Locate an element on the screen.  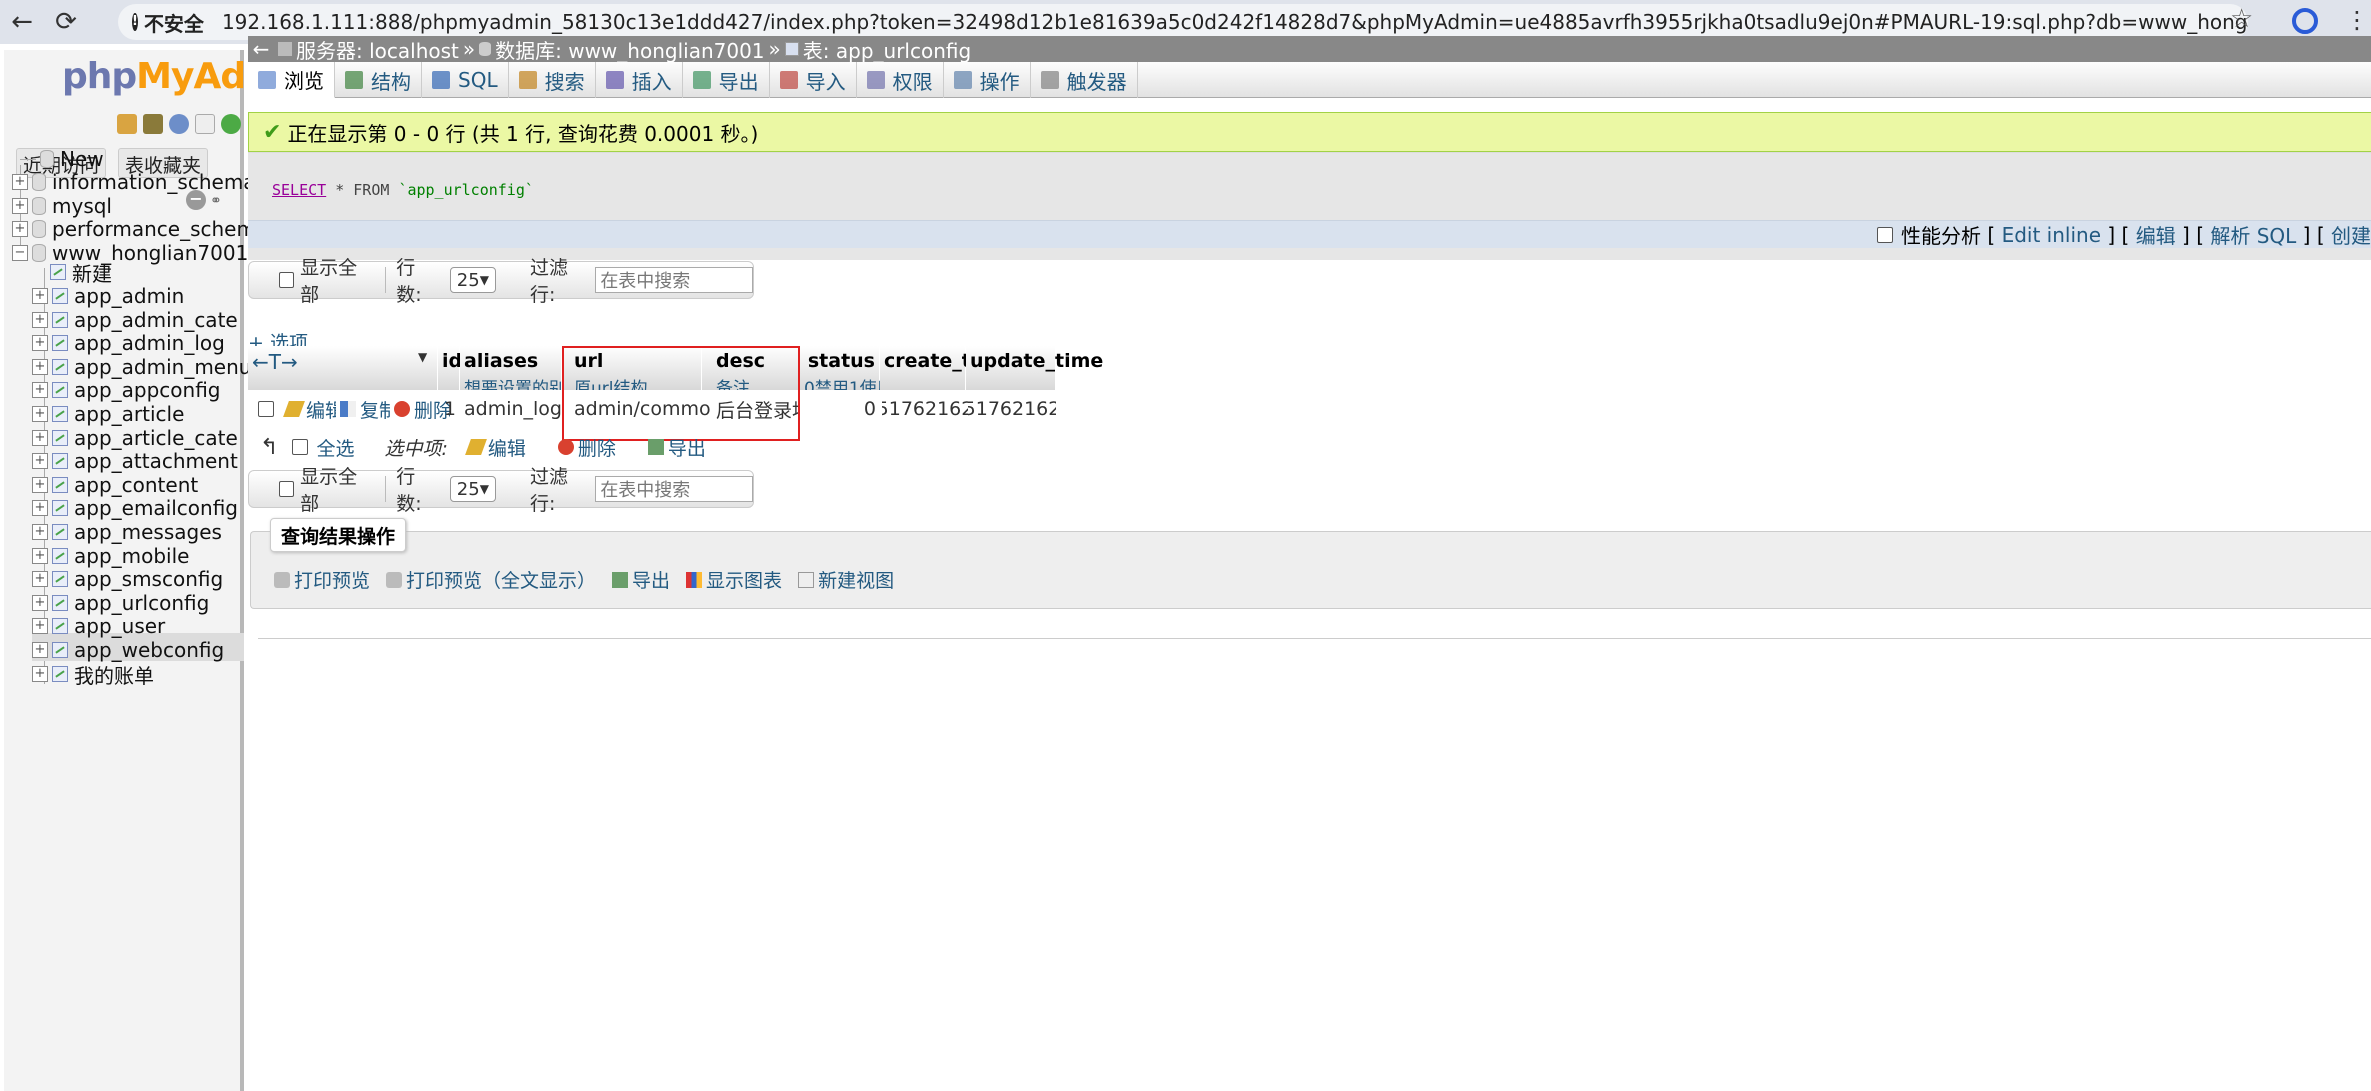
sidebar-table-item: + app_admin is located at coordinates (108, 296).